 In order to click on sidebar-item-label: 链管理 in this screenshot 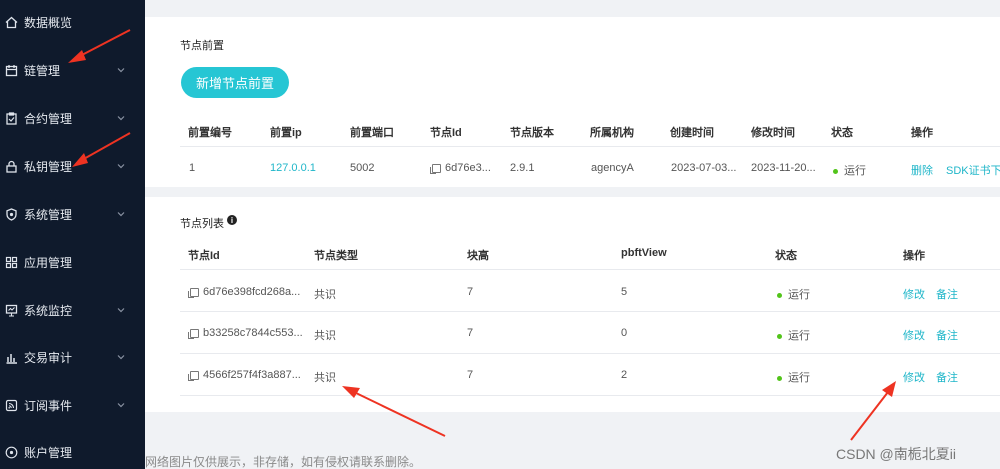, I will do `click(42, 70)`.